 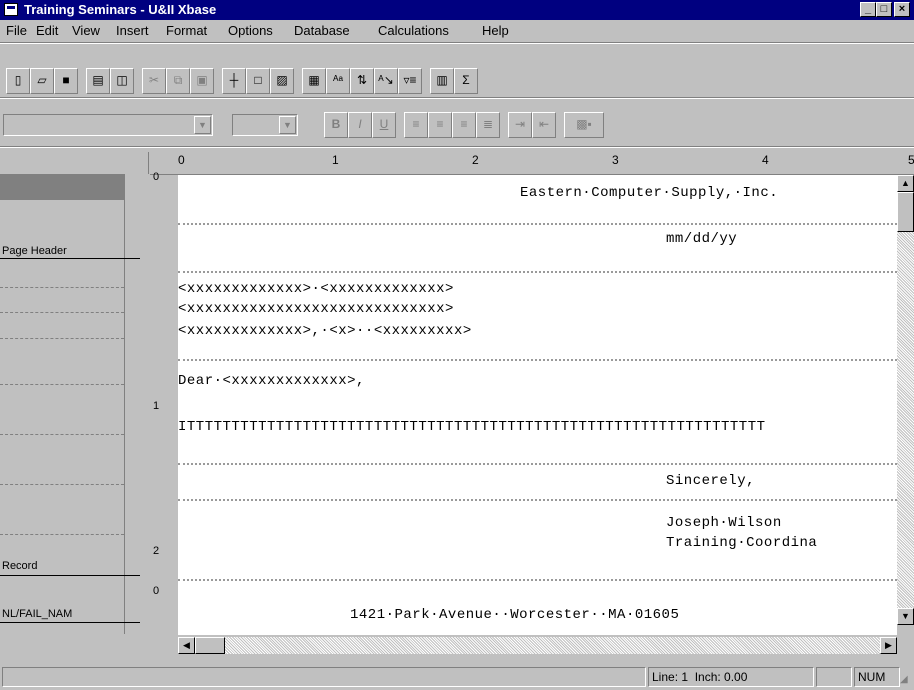 What do you see at coordinates (202, 81) in the screenshot?
I see `paste-button: ▣` at bounding box center [202, 81].